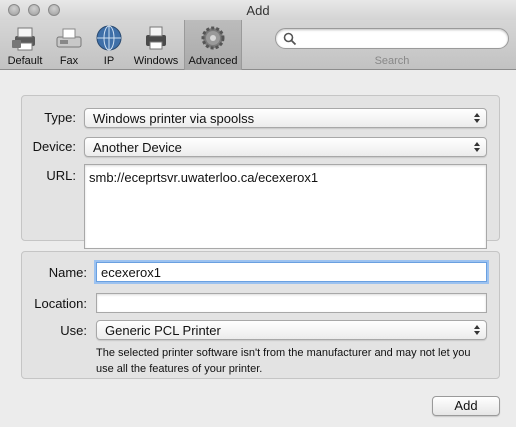 This screenshot has width=516, height=427. Describe the element at coordinates (109, 61) in the screenshot. I see `toolbar-item-label: IP` at that location.